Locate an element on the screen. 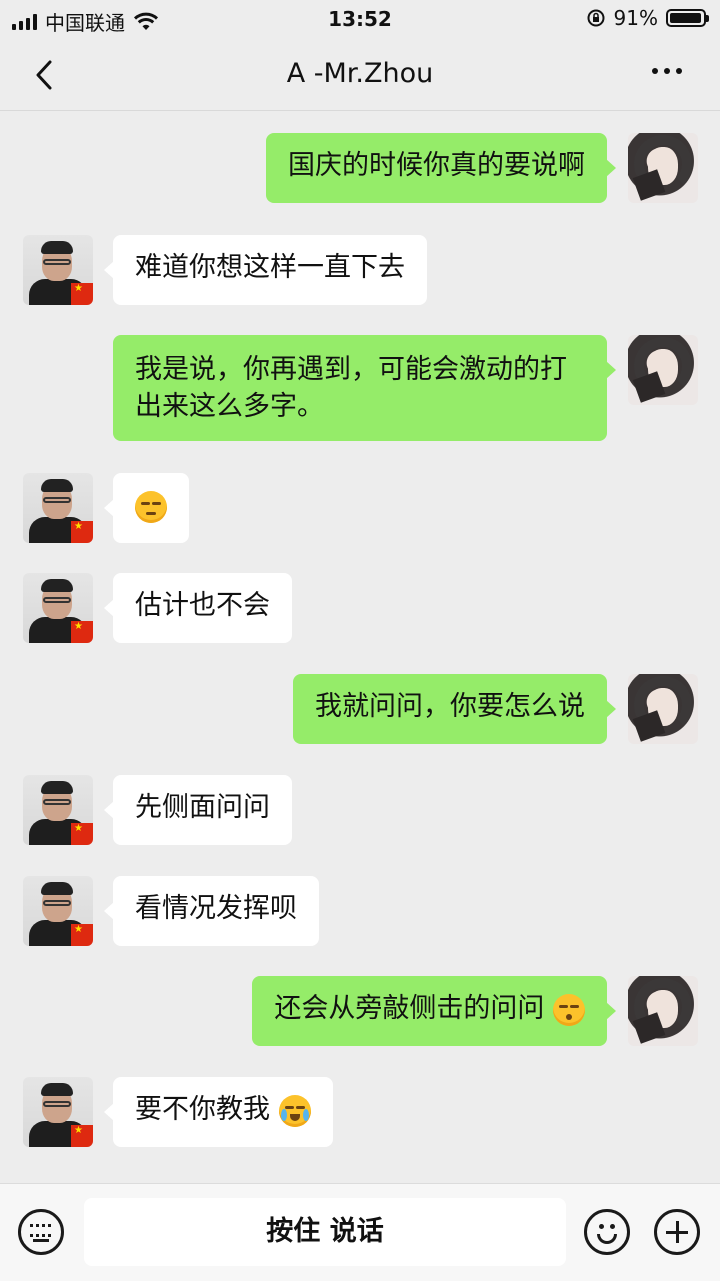 The image size is (720, 1281). message-row: 难道你想这样一直下去 is located at coordinates (360, 270).